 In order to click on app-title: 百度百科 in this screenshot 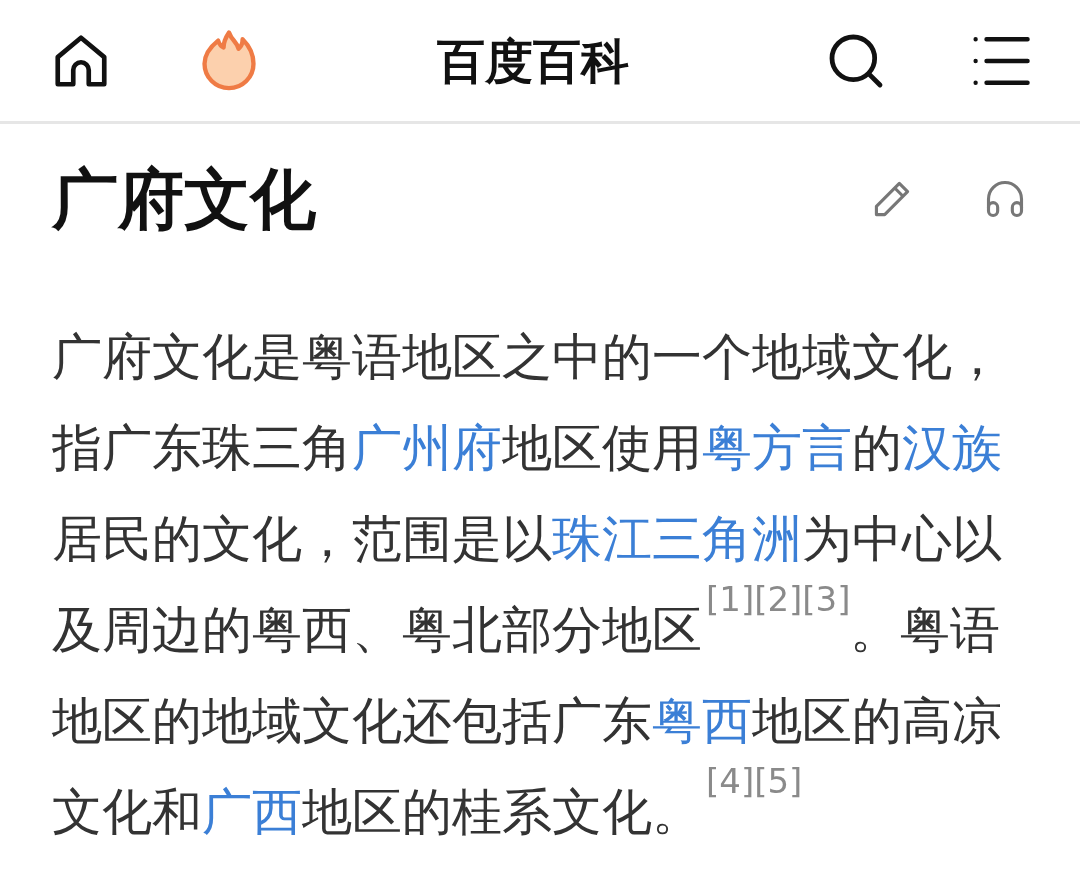, I will do `click(533, 61)`.